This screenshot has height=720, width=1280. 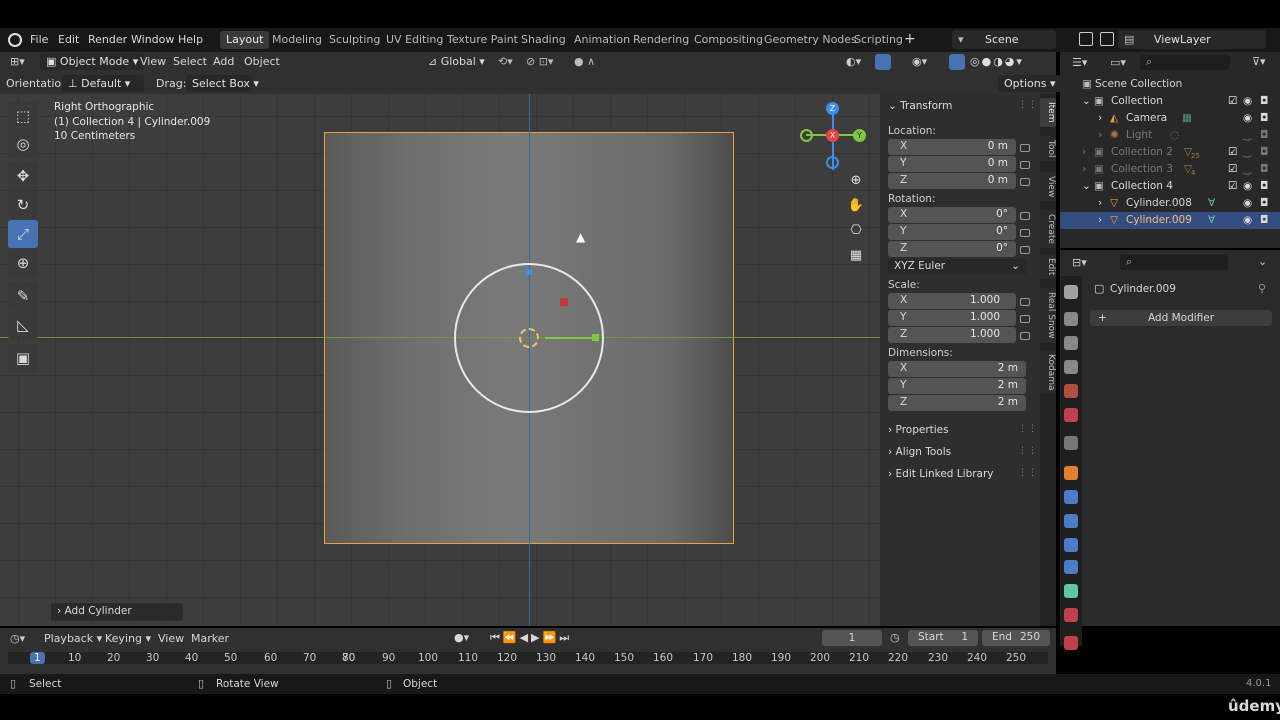 I want to click on start-frame-field: Start 1, so click(x=943, y=638).